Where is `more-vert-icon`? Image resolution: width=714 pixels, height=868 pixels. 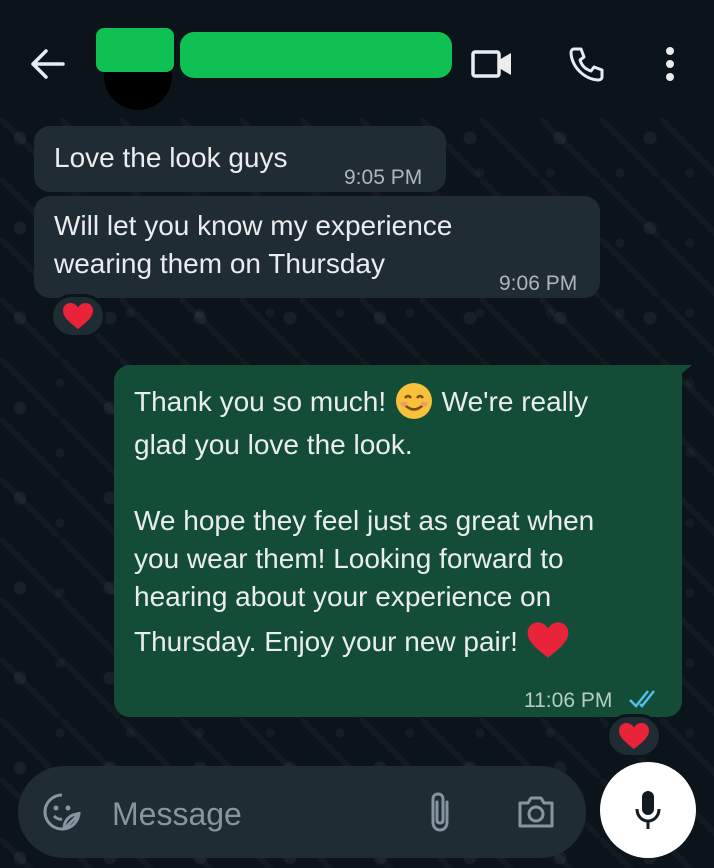
more-vert-icon is located at coordinates (670, 64).